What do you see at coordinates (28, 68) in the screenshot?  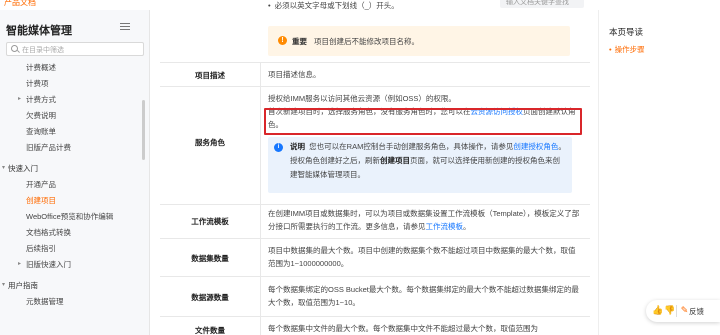 I see `sidebar-item: 计费概述` at bounding box center [28, 68].